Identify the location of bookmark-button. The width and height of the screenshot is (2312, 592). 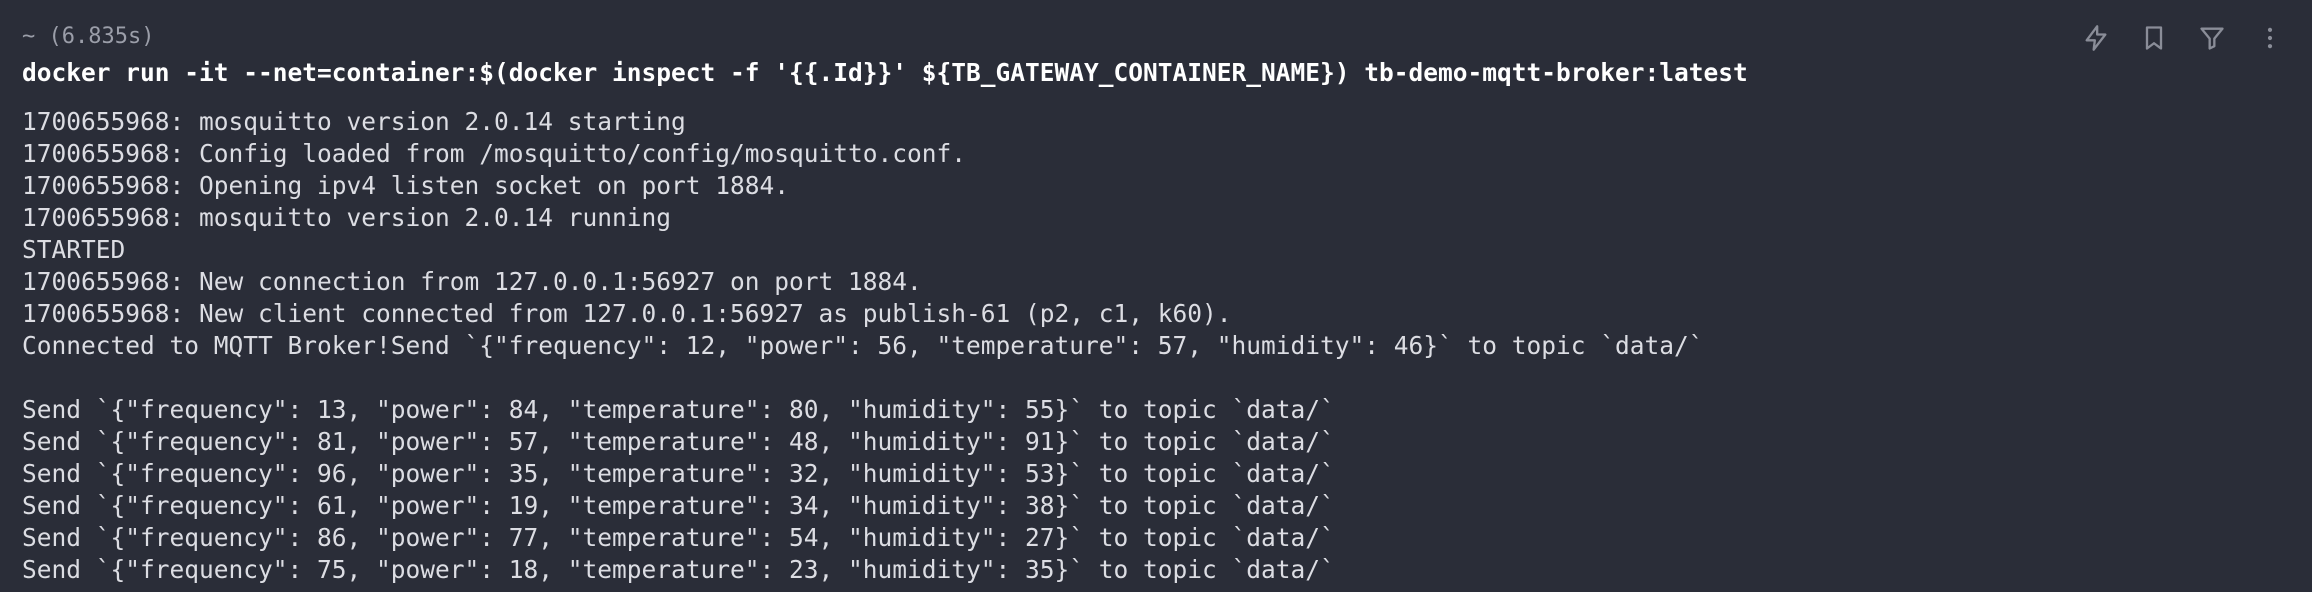
(2154, 38).